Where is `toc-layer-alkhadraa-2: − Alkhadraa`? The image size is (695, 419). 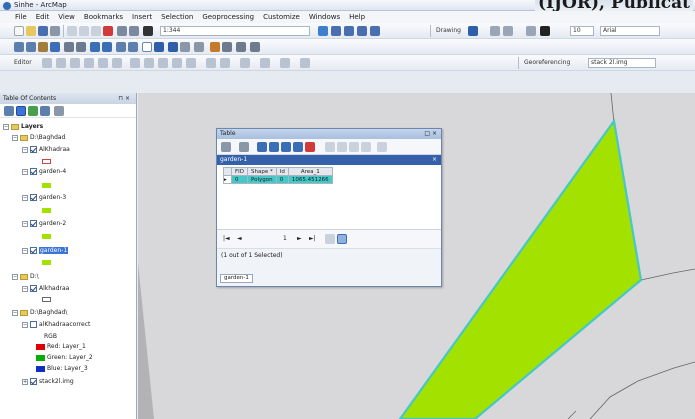
toc-layer-alkhadraa-2: − Alkhadraa is located at coordinates (45, 288).